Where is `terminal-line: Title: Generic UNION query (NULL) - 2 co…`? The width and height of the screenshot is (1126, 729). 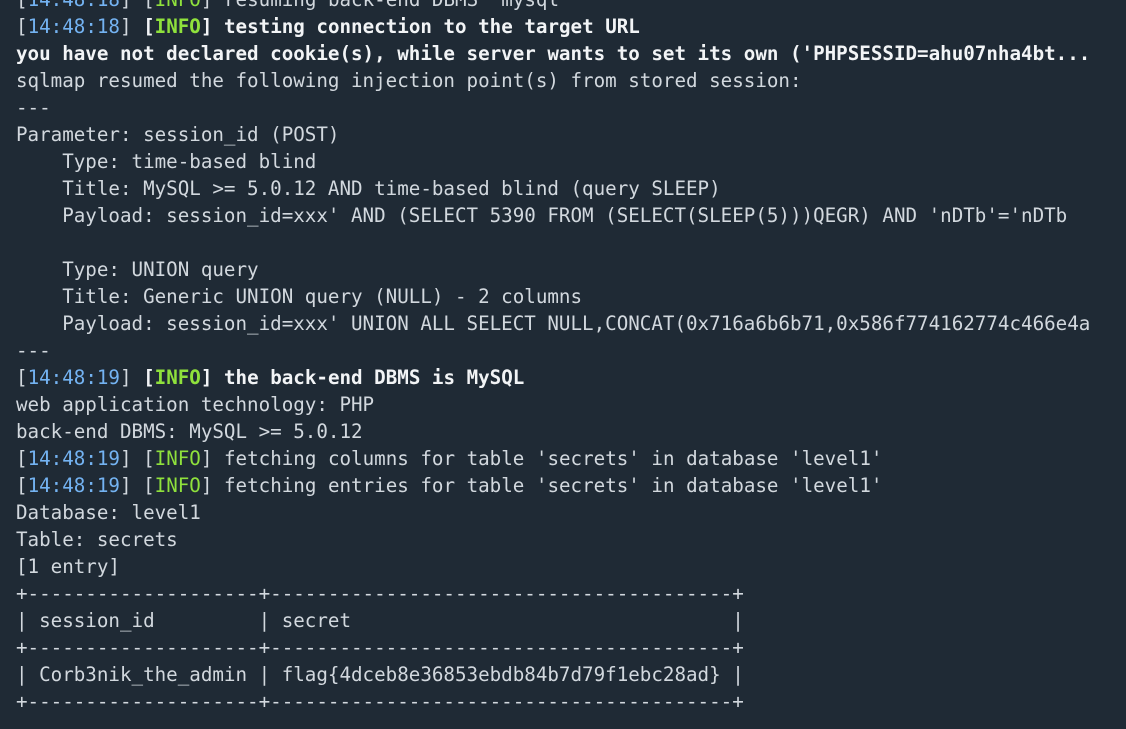 terminal-line: Title: Generic UNION query (NULL) - 2 co… is located at coordinates (571, 296).